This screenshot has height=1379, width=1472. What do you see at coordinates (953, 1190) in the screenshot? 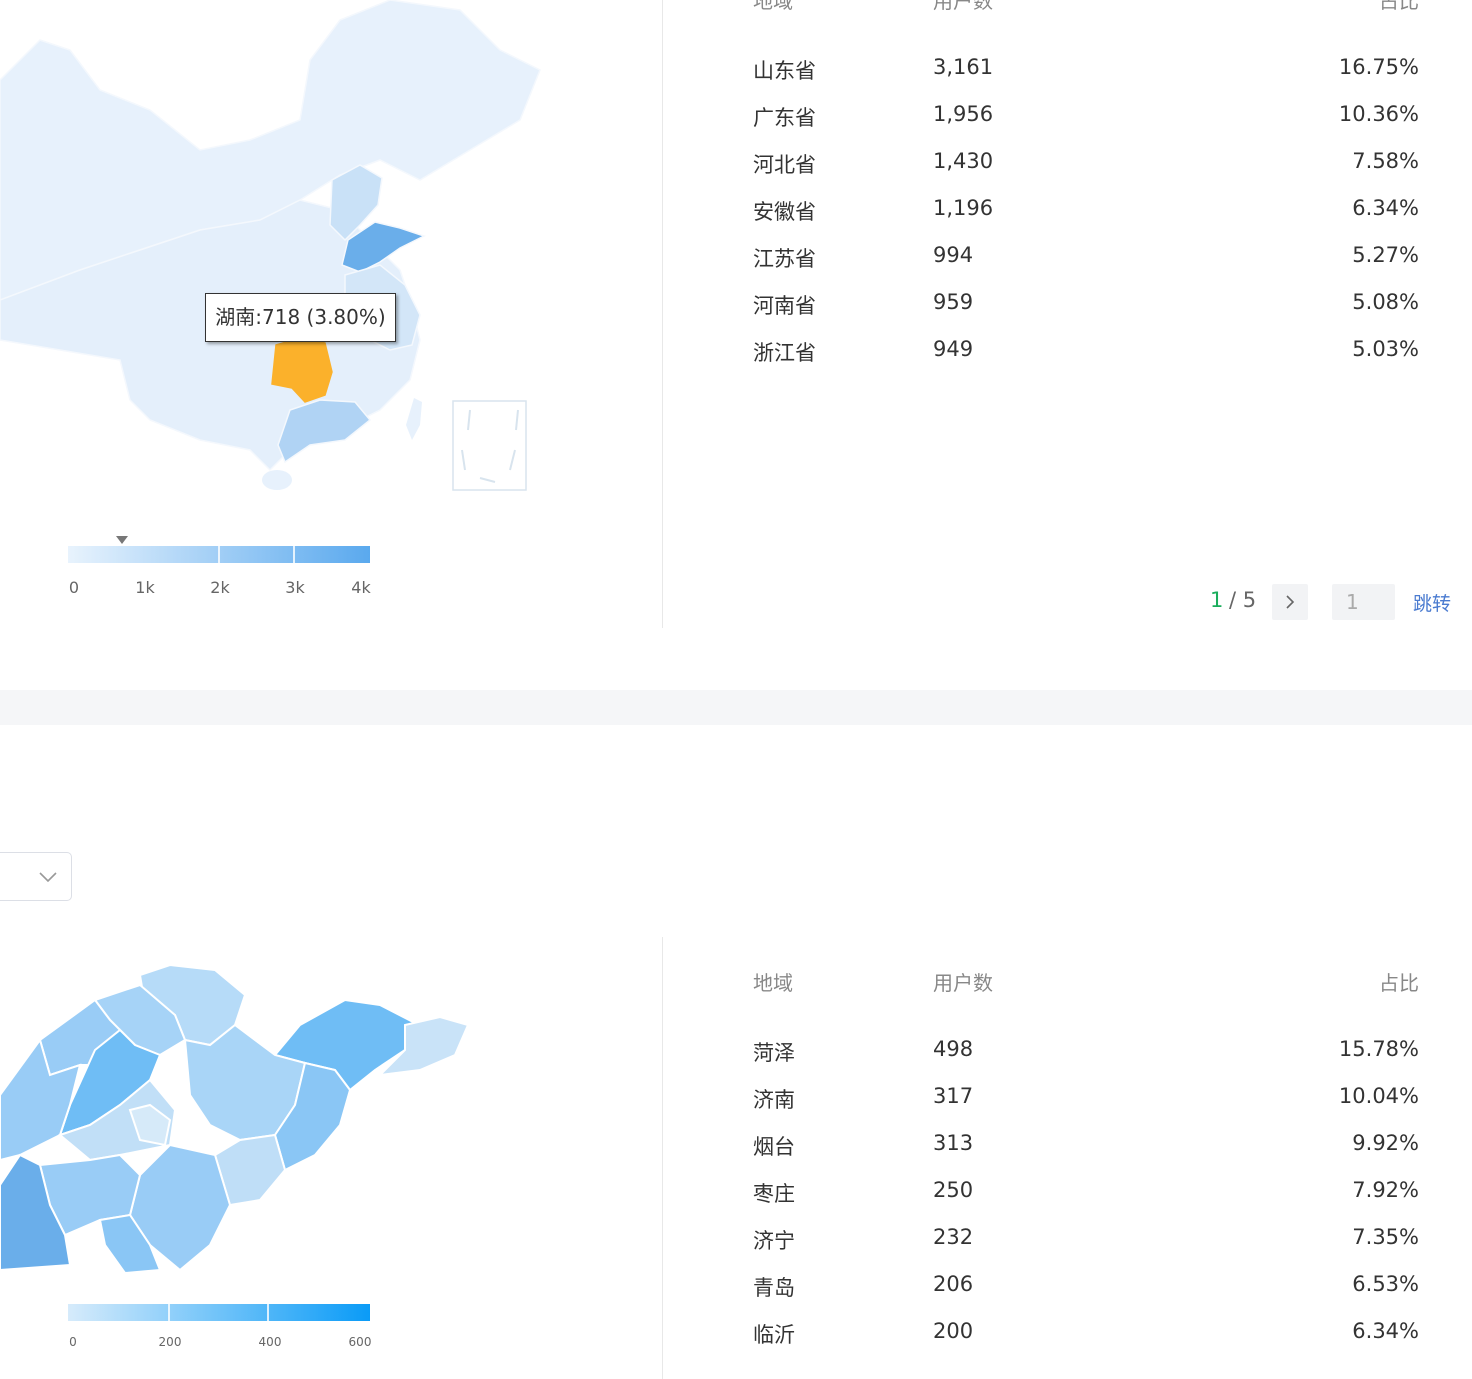
I see `cell-users: 250` at bounding box center [953, 1190].